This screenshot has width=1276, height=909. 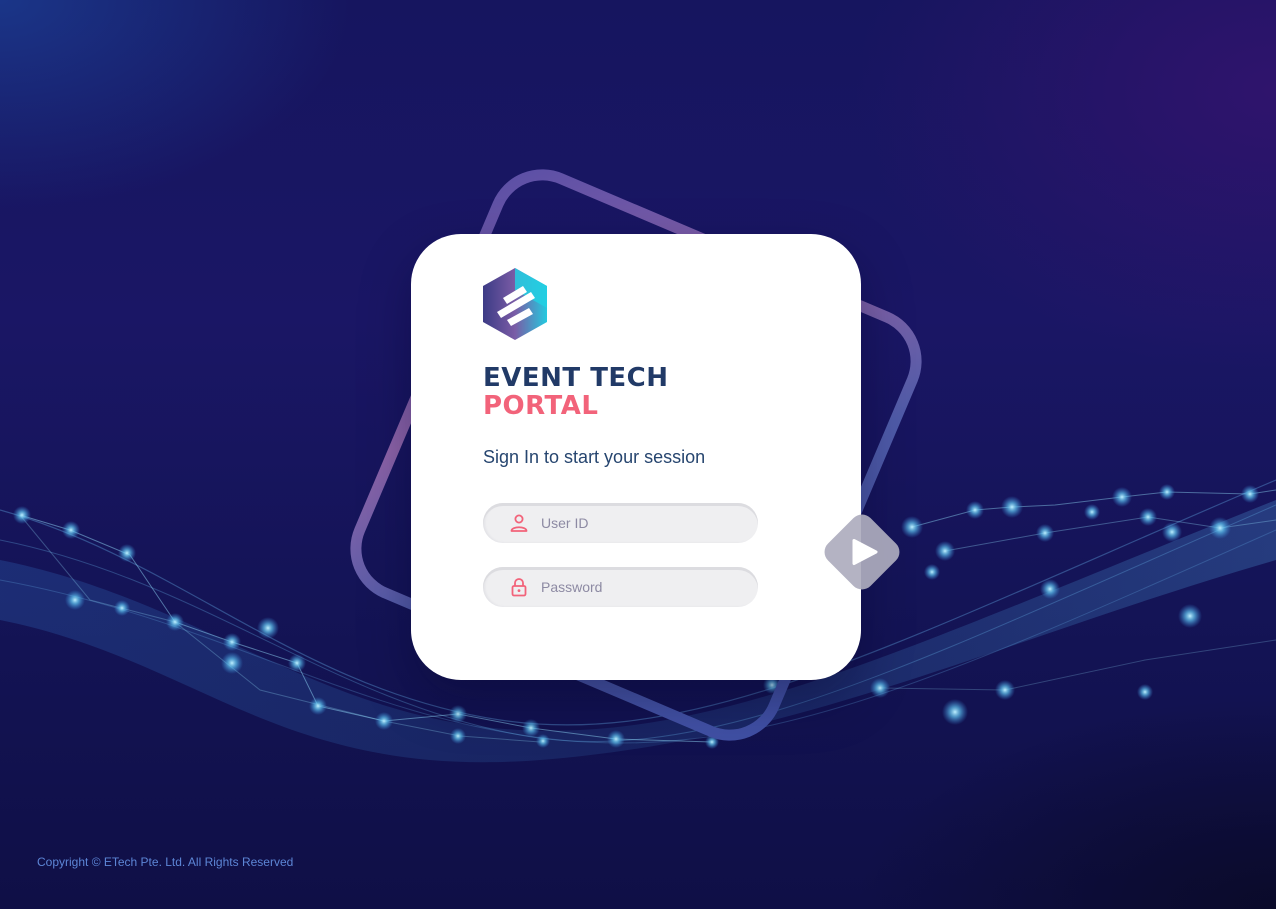 I want to click on user-icon, so click(x=519, y=523).